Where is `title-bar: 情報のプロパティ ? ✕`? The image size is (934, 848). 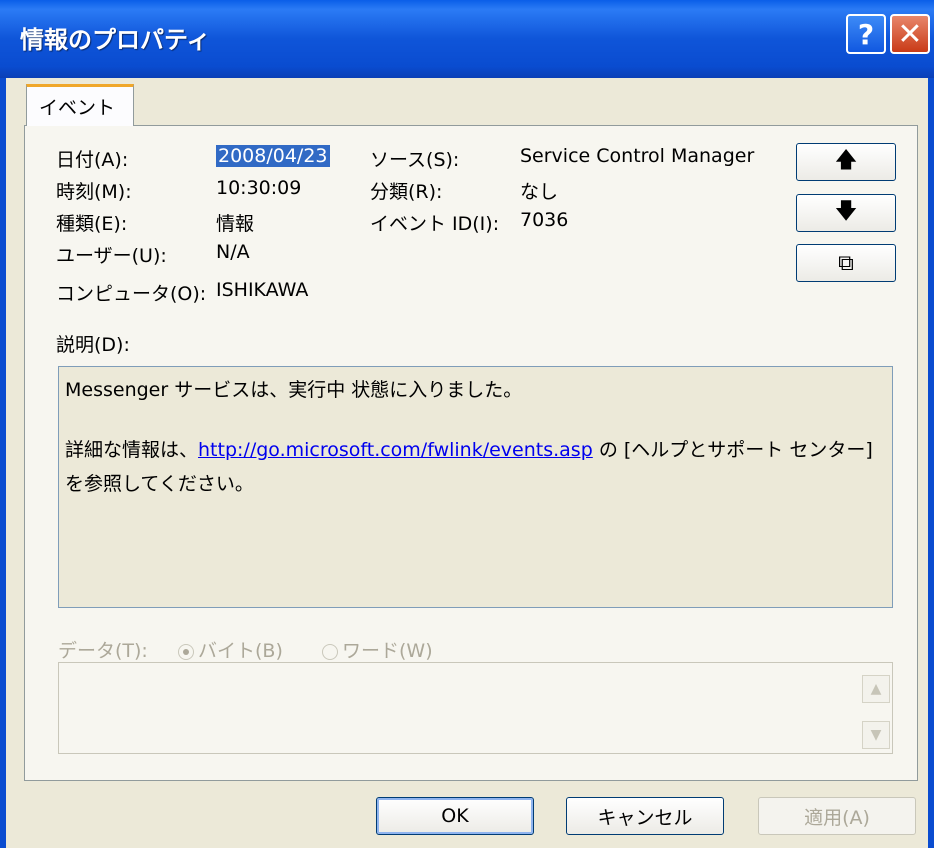 title-bar: 情報のプロパティ ? ✕ is located at coordinates (467, 39).